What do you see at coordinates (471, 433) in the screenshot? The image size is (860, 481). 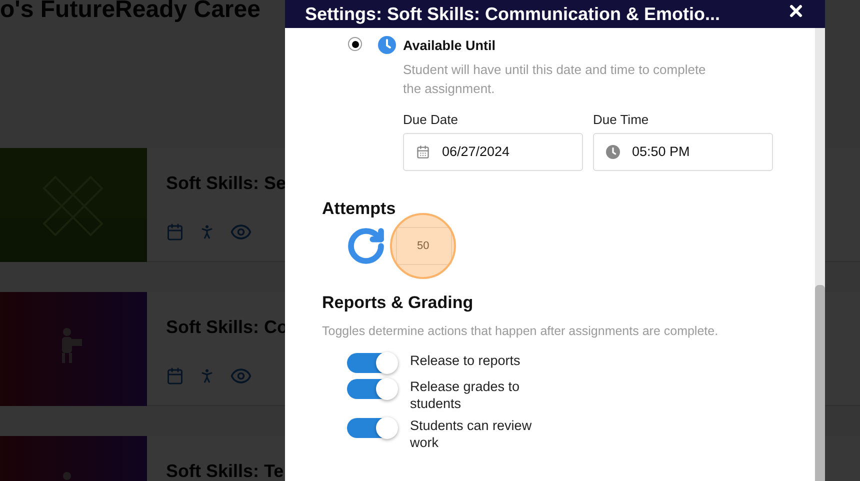 I see `toggle-label: Students can review work` at bounding box center [471, 433].